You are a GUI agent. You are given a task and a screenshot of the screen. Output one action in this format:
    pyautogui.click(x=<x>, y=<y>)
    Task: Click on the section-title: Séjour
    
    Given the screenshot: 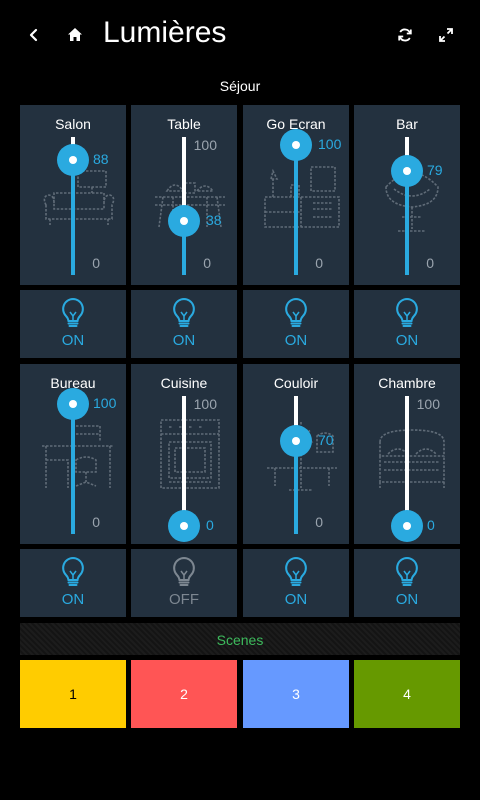 What is the action you would take?
    pyautogui.click(x=240, y=86)
    